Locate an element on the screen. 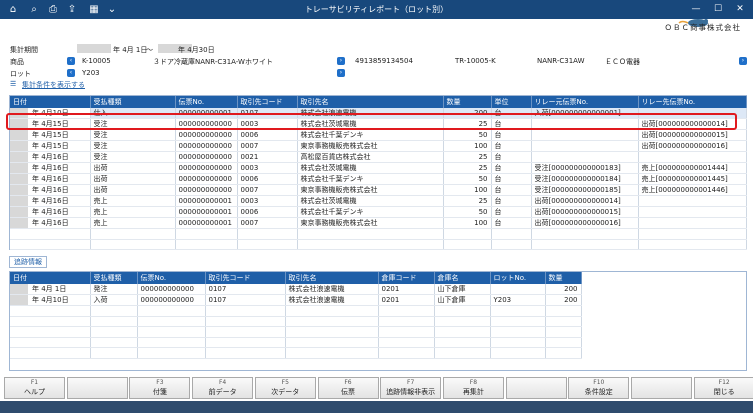  column-header: リレー先伝票No. is located at coordinates (692, 102).